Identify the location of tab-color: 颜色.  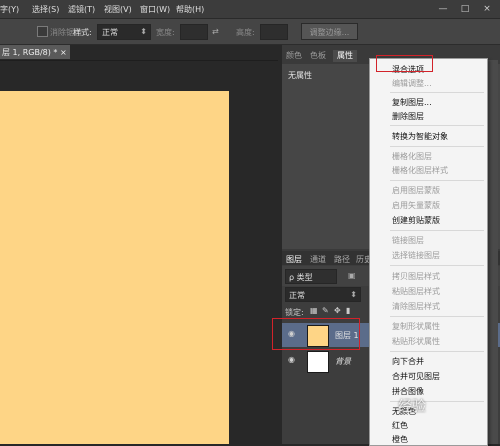
(294, 56).